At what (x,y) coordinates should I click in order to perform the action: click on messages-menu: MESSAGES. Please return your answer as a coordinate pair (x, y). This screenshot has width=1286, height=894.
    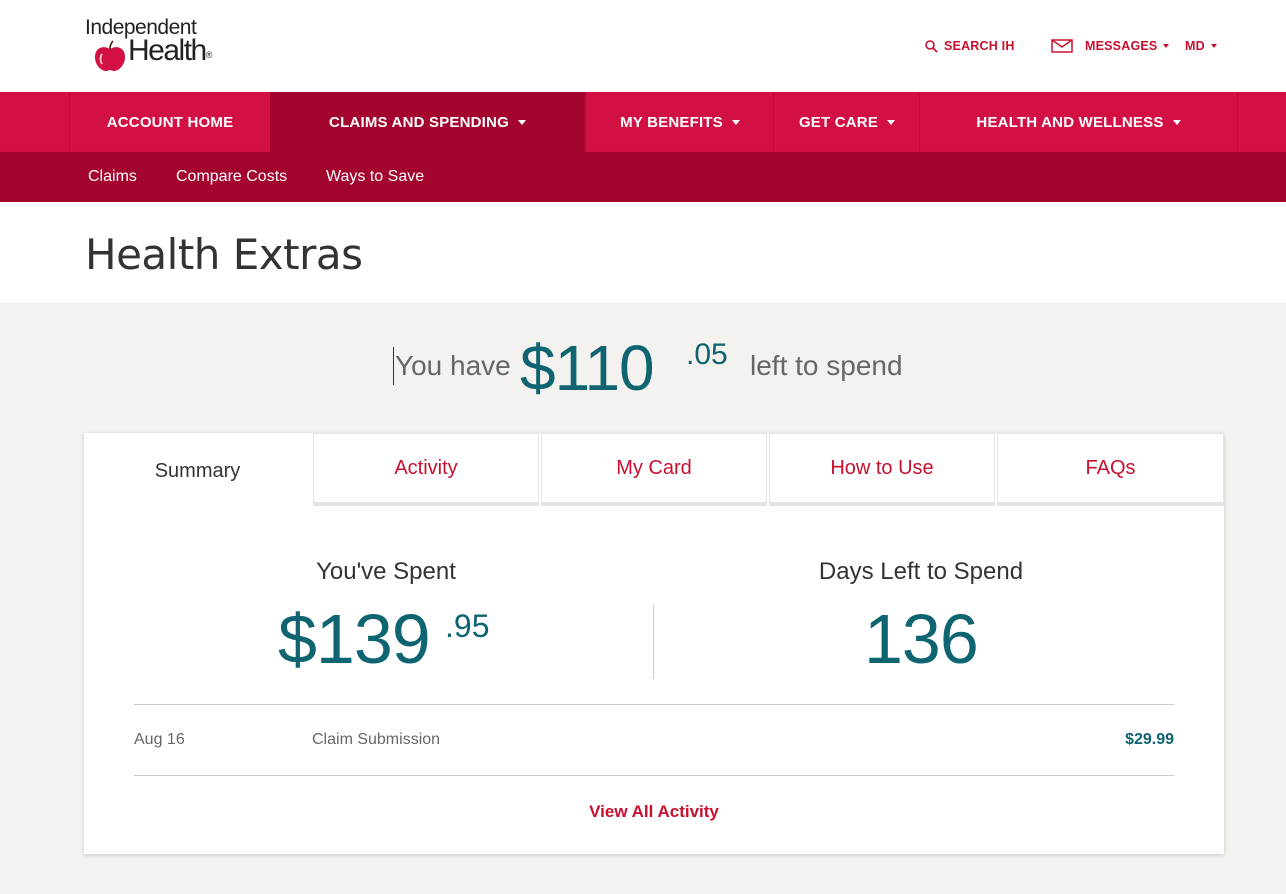
    Looking at the image, I should click on (1110, 46).